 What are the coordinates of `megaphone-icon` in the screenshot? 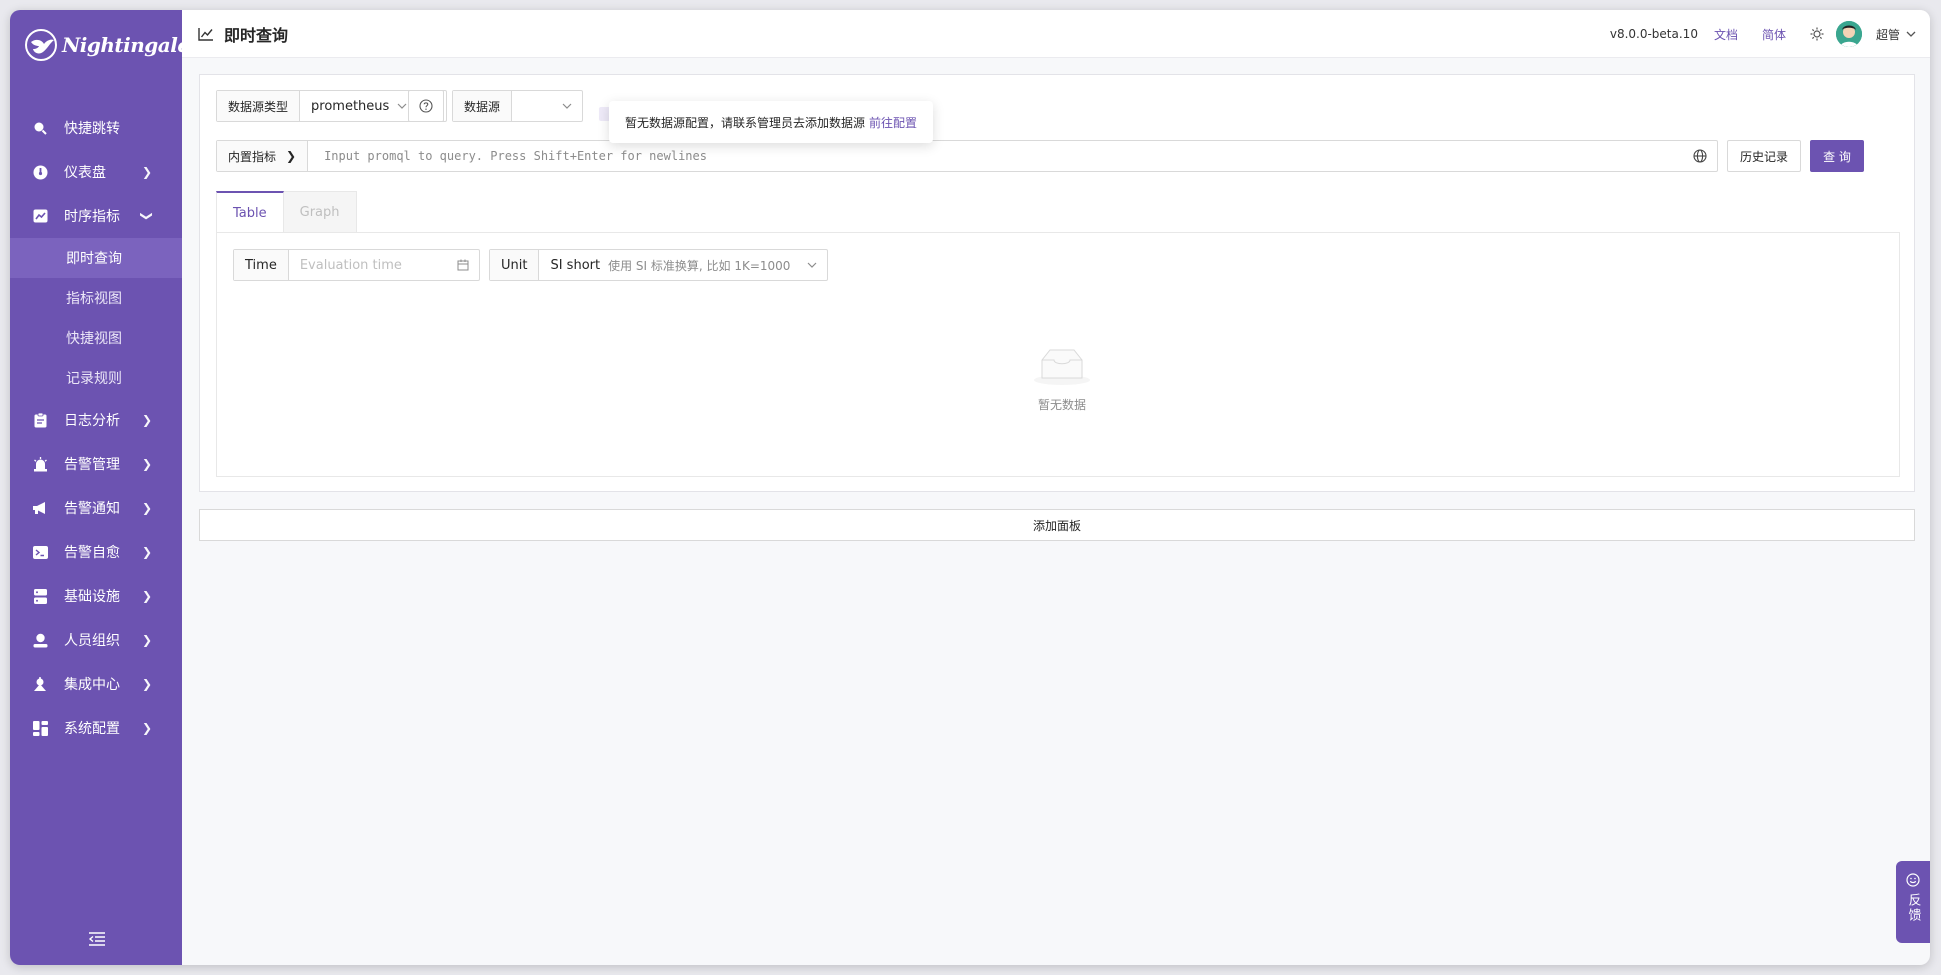 It's located at (40, 508).